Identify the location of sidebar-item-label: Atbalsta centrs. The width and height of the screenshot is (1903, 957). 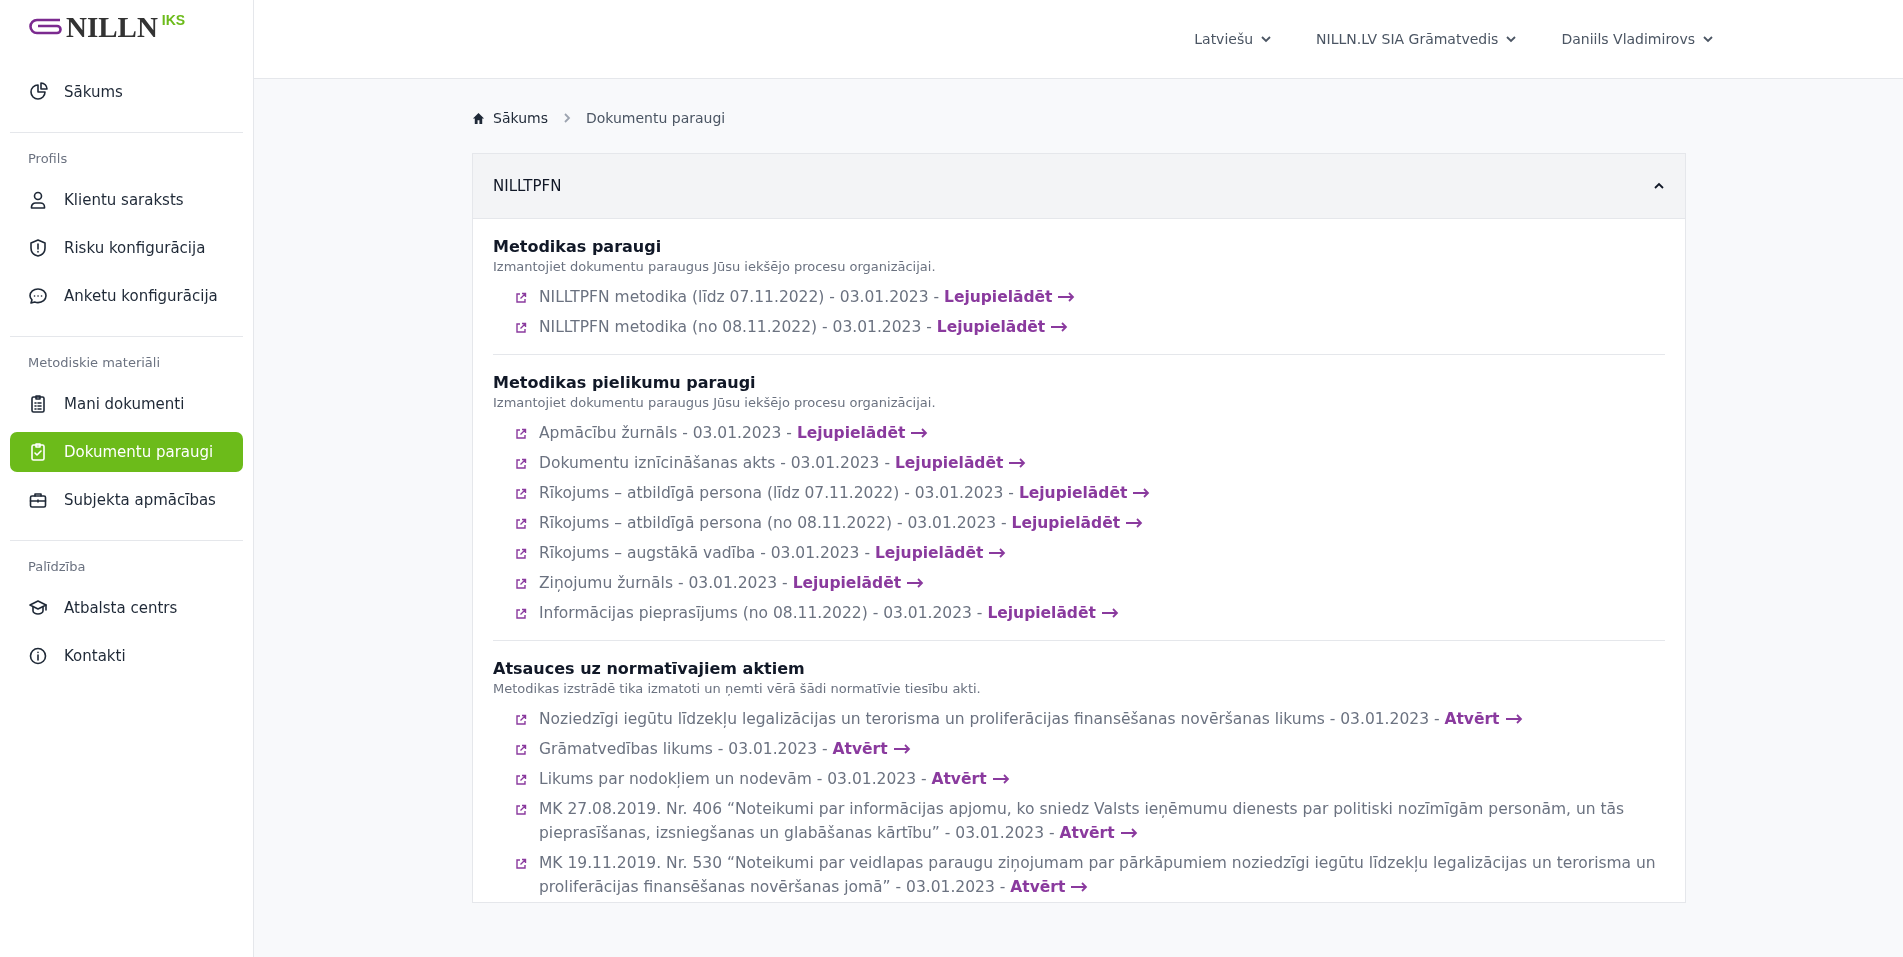
(121, 608).